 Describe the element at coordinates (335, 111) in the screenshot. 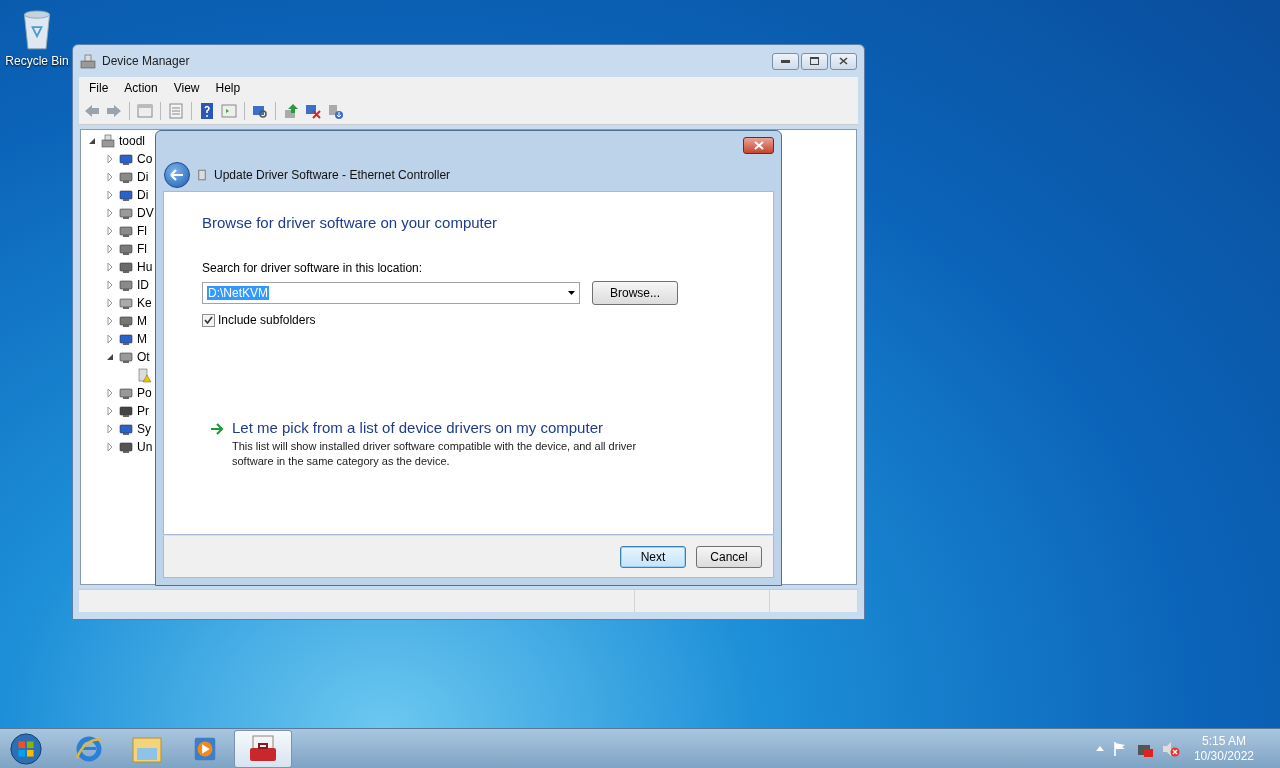

I see `enable-device-icon` at that location.